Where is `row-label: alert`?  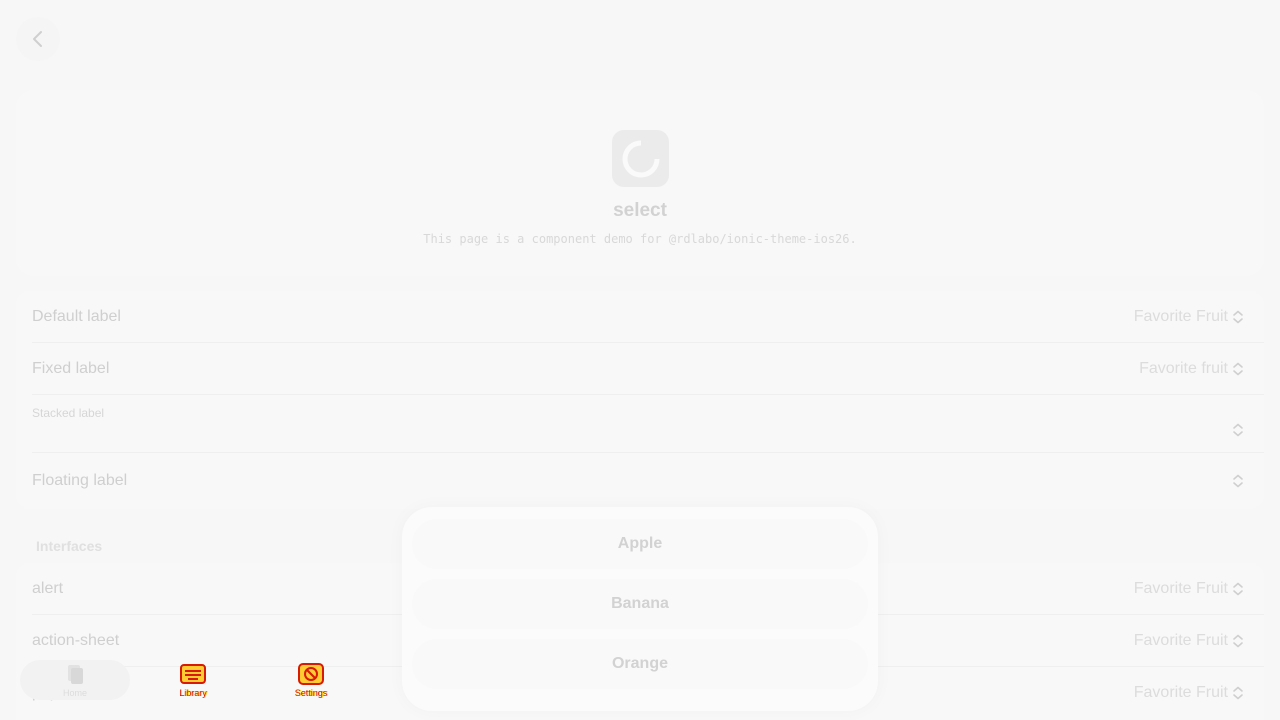
row-label: alert is located at coordinates (48, 588).